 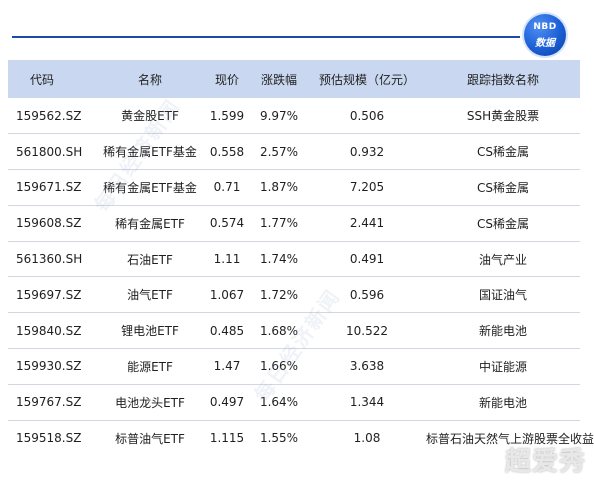 I want to click on cell-price: 0.574, so click(x=227, y=223).